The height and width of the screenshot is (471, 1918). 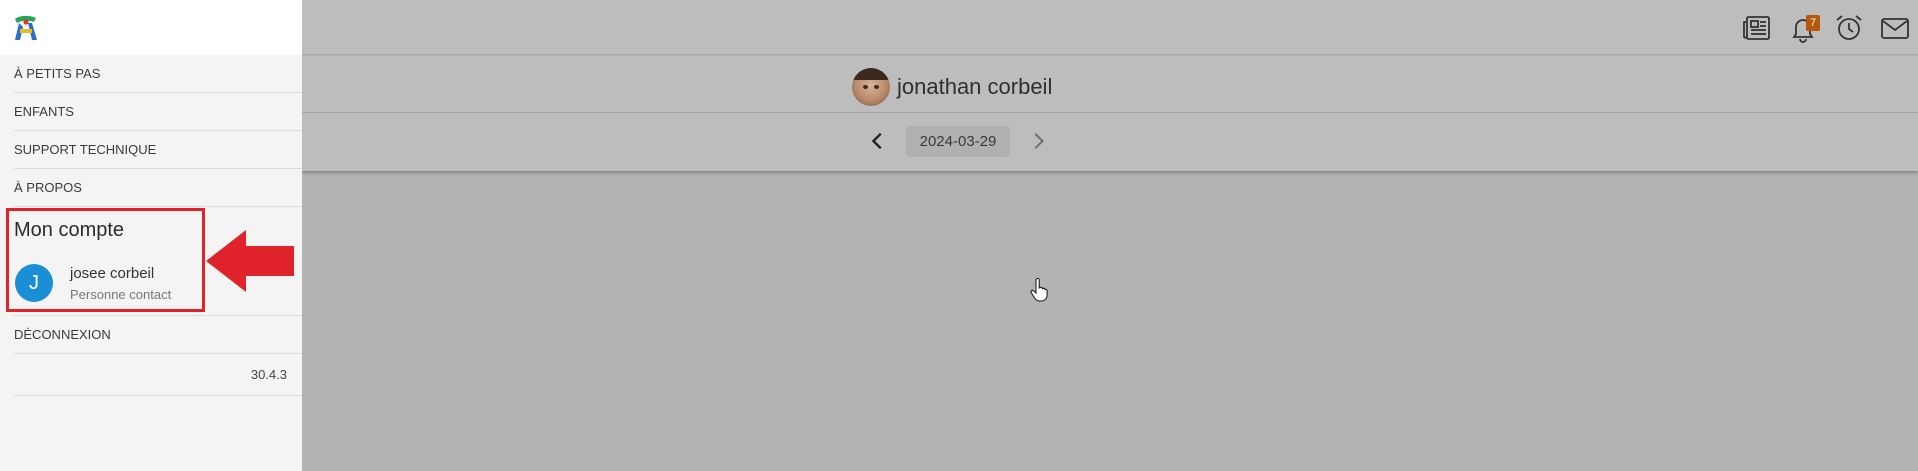 I want to click on menu-item-support-technique: SUPPORT TECHNIQUE, so click(x=158, y=150).